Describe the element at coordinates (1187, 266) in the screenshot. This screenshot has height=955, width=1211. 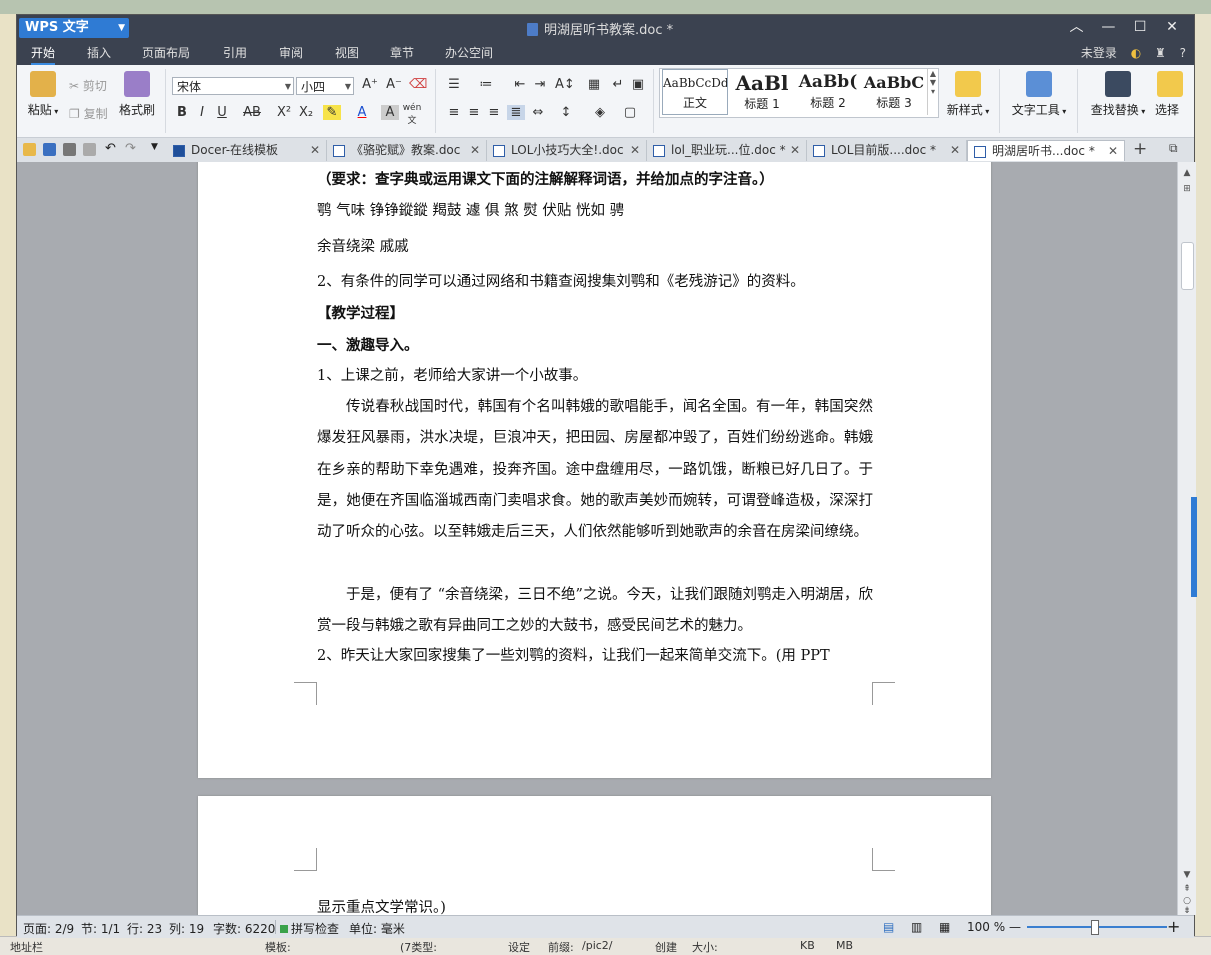
I see `scroll-thumb` at that location.